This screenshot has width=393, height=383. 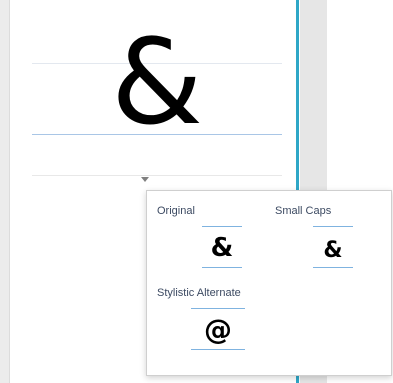 What do you see at coordinates (218, 308) in the screenshot?
I see `option-stylistic-top-line` at bounding box center [218, 308].